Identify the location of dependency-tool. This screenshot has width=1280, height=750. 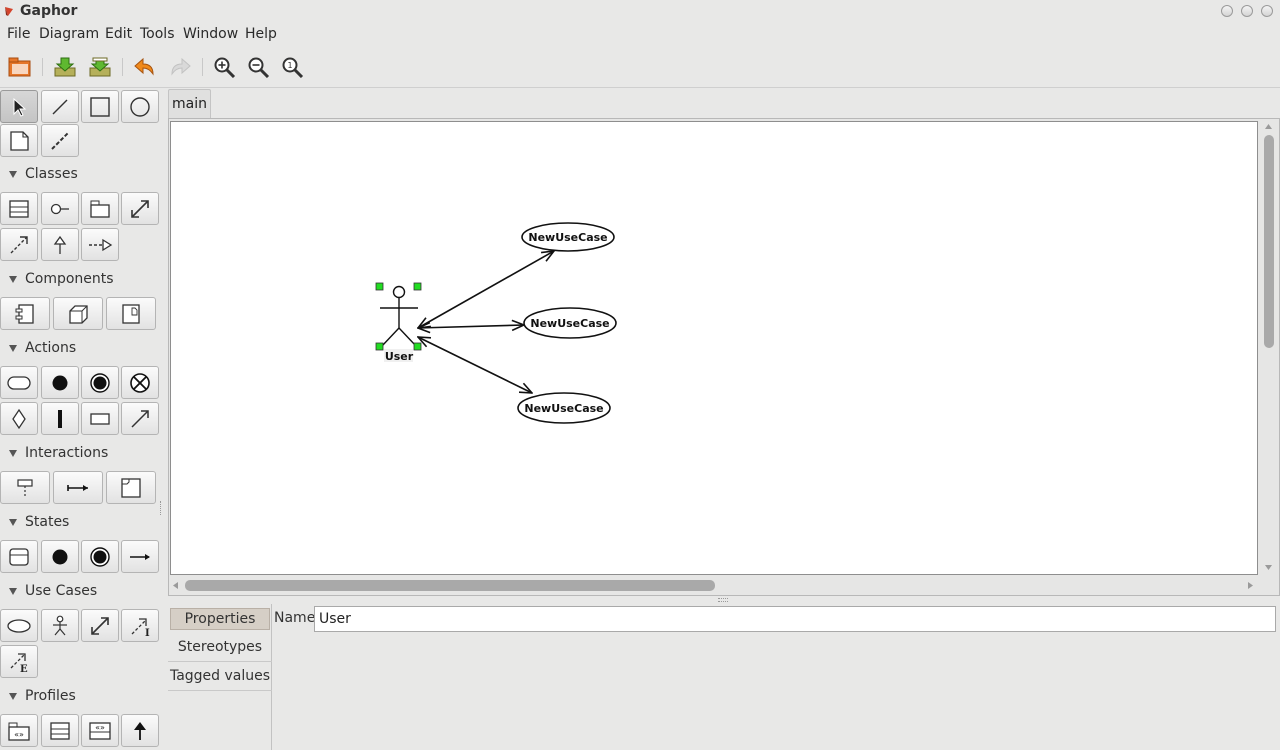
(19, 244).